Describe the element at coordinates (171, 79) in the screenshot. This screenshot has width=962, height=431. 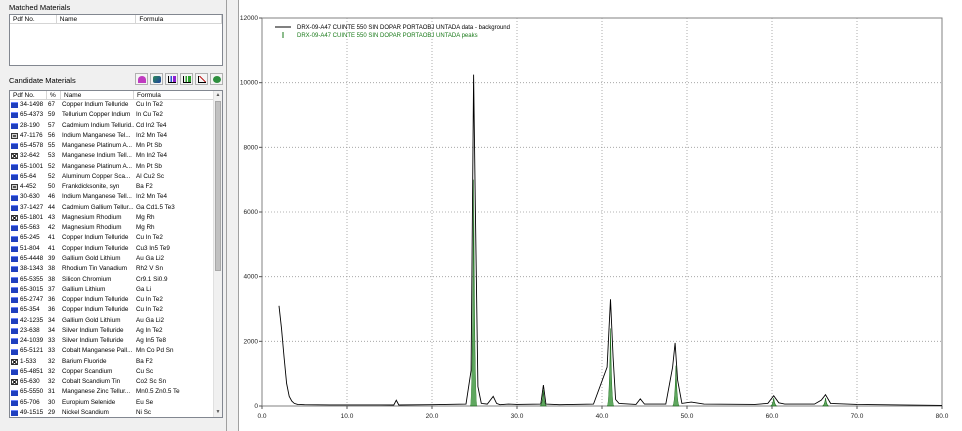
I see `bar-chart-icon` at that location.